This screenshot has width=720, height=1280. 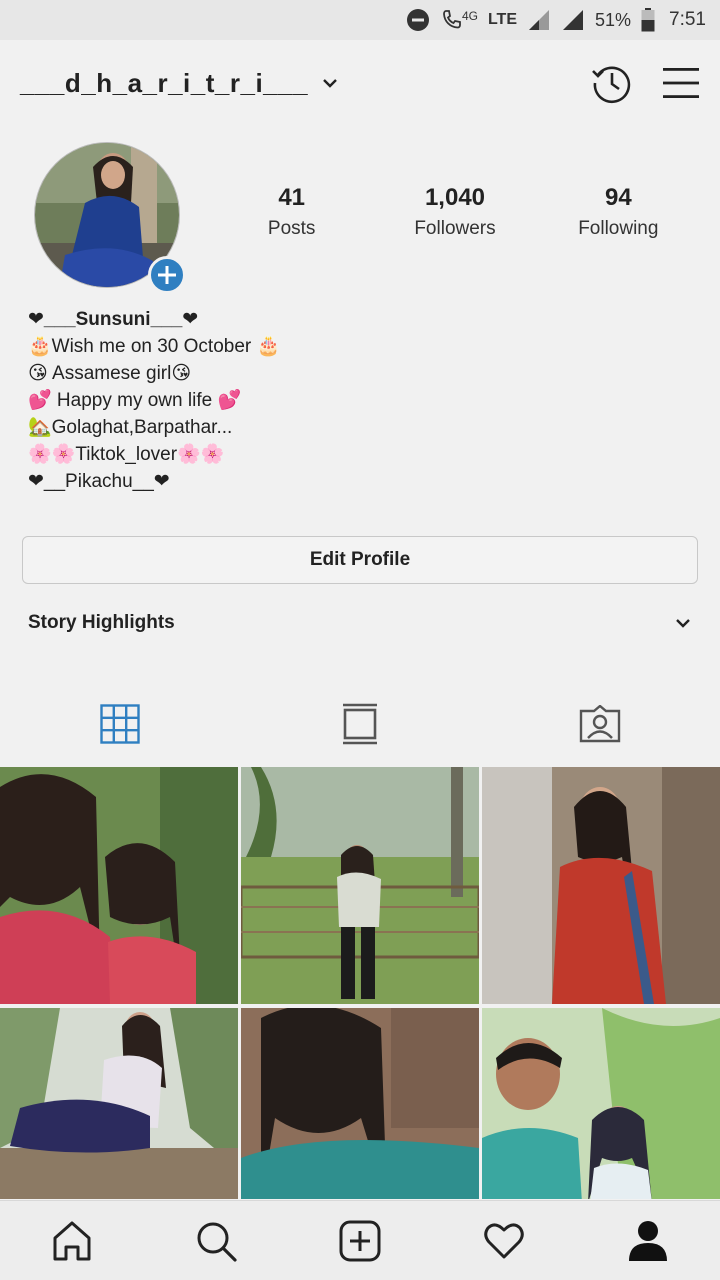 I want to click on stat-value: 41, so click(x=292, y=197).